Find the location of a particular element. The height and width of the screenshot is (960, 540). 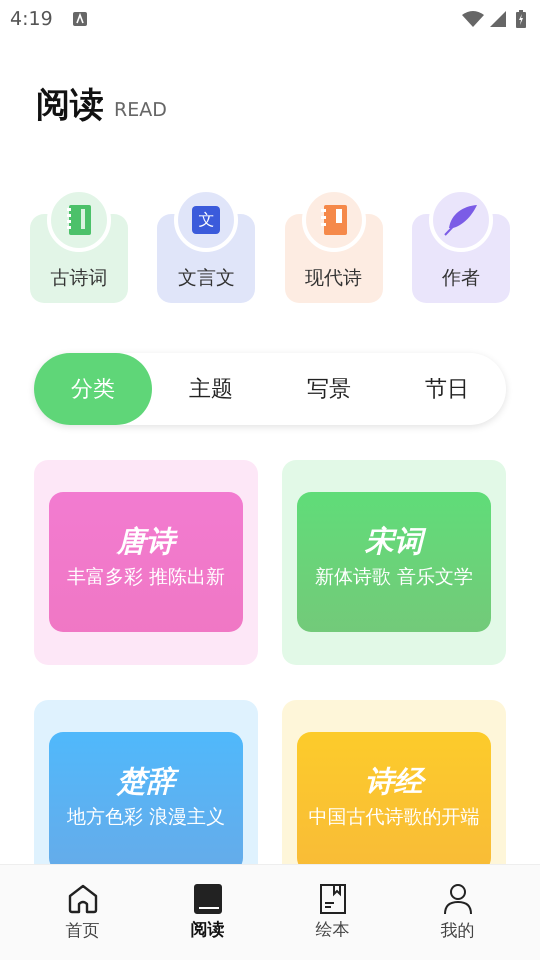

category-label: 古诗词 is located at coordinates (79, 278).